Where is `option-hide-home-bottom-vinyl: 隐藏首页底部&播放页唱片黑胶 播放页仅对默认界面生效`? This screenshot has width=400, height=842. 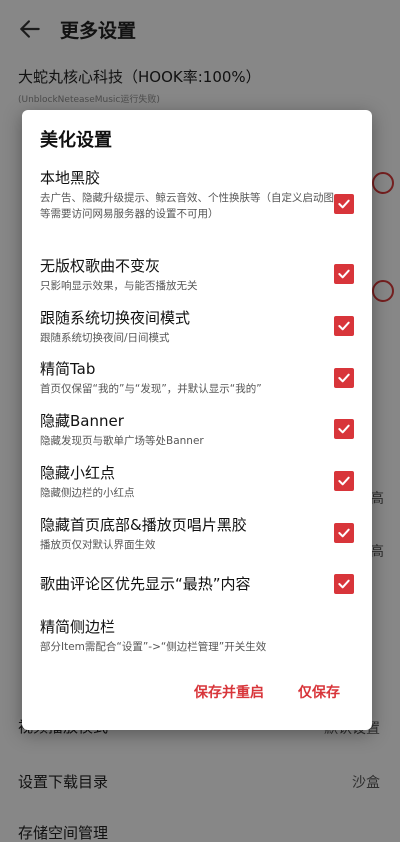 option-hide-home-bottom-vinyl: 隐藏首页底部&播放页唱片黑胶 播放页仅对默认界面生效 is located at coordinates (190, 534).